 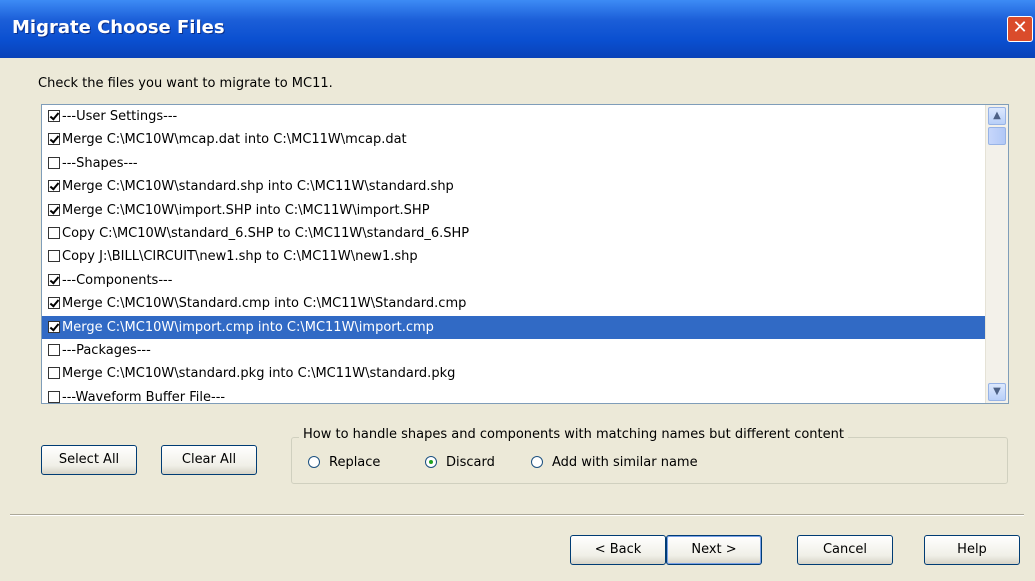 What do you see at coordinates (618, 550) in the screenshot?
I see `back-button: < Back` at bounding box center [618, 550].